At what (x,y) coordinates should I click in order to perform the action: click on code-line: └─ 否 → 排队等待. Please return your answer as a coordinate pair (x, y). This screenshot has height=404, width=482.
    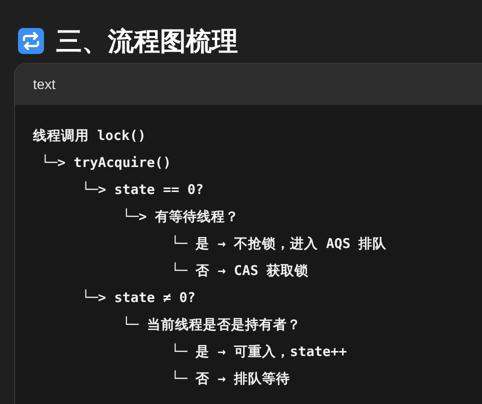
    Looking at the image, I should click on (230, 379).